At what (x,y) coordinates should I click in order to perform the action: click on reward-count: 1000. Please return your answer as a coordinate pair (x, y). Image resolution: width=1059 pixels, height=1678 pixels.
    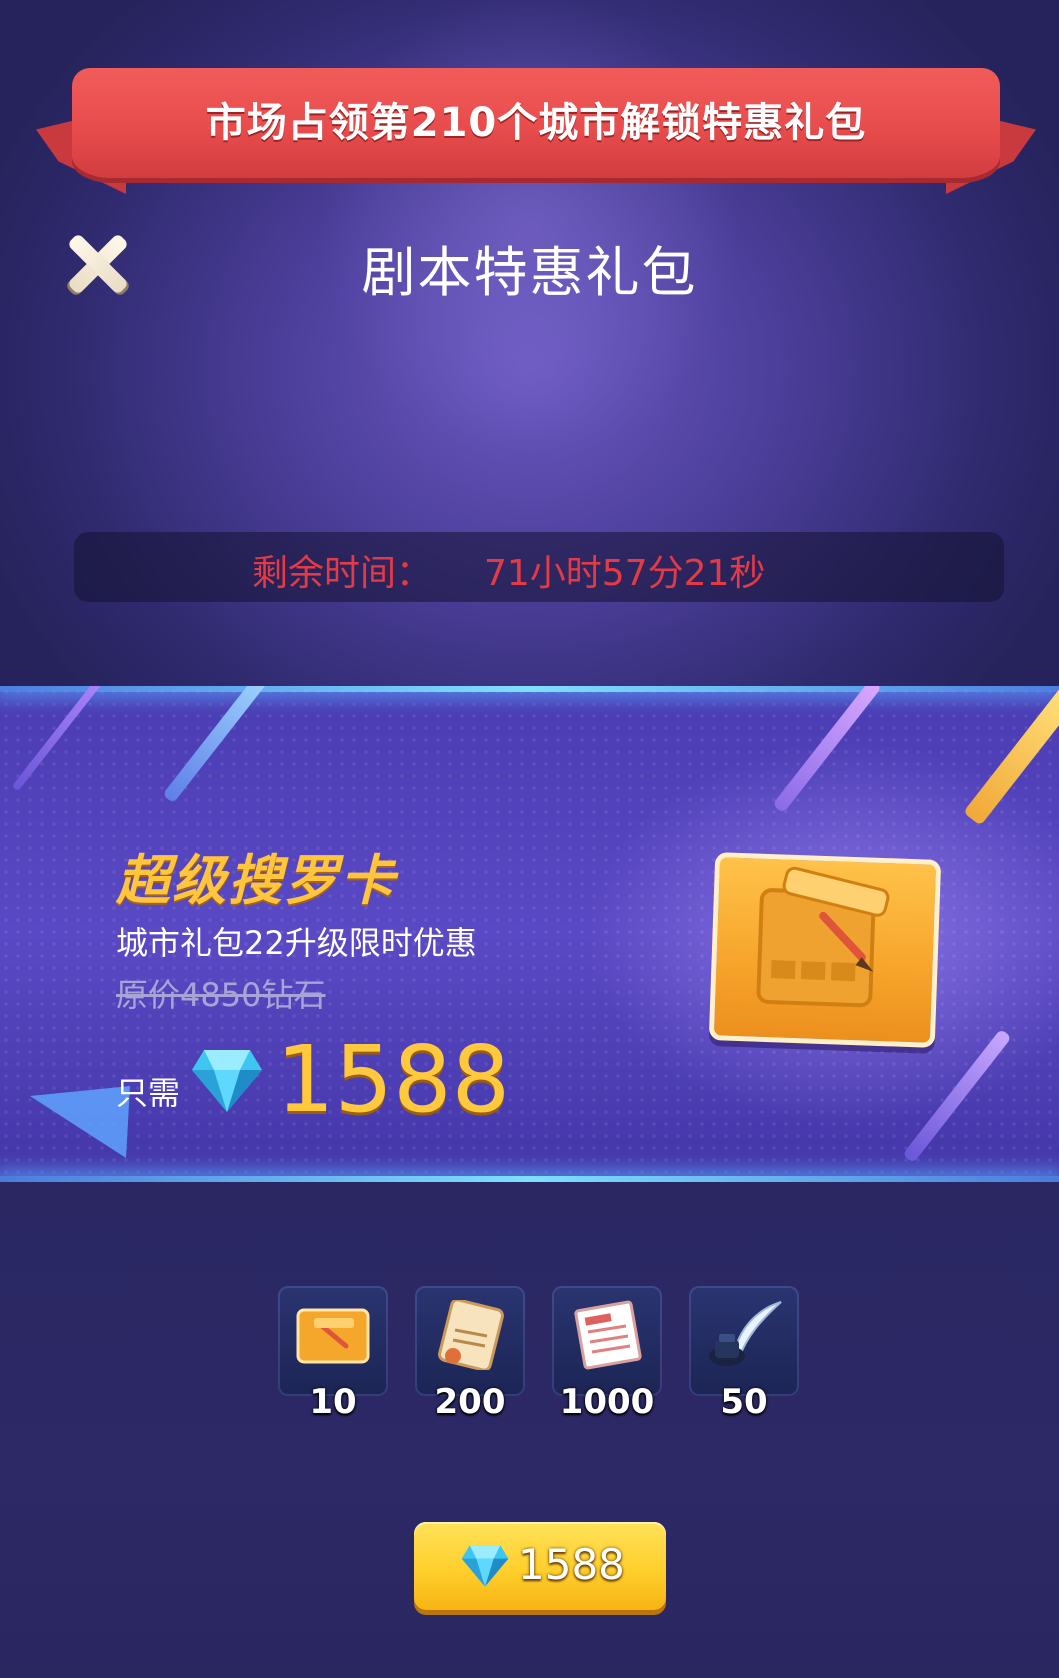
    Looking at the image, I should click on (607, 1402).